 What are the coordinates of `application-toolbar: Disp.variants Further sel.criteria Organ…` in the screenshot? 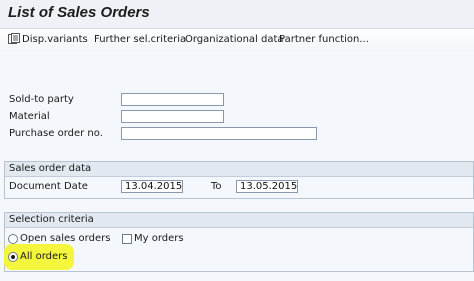 It's located at (237, 40).